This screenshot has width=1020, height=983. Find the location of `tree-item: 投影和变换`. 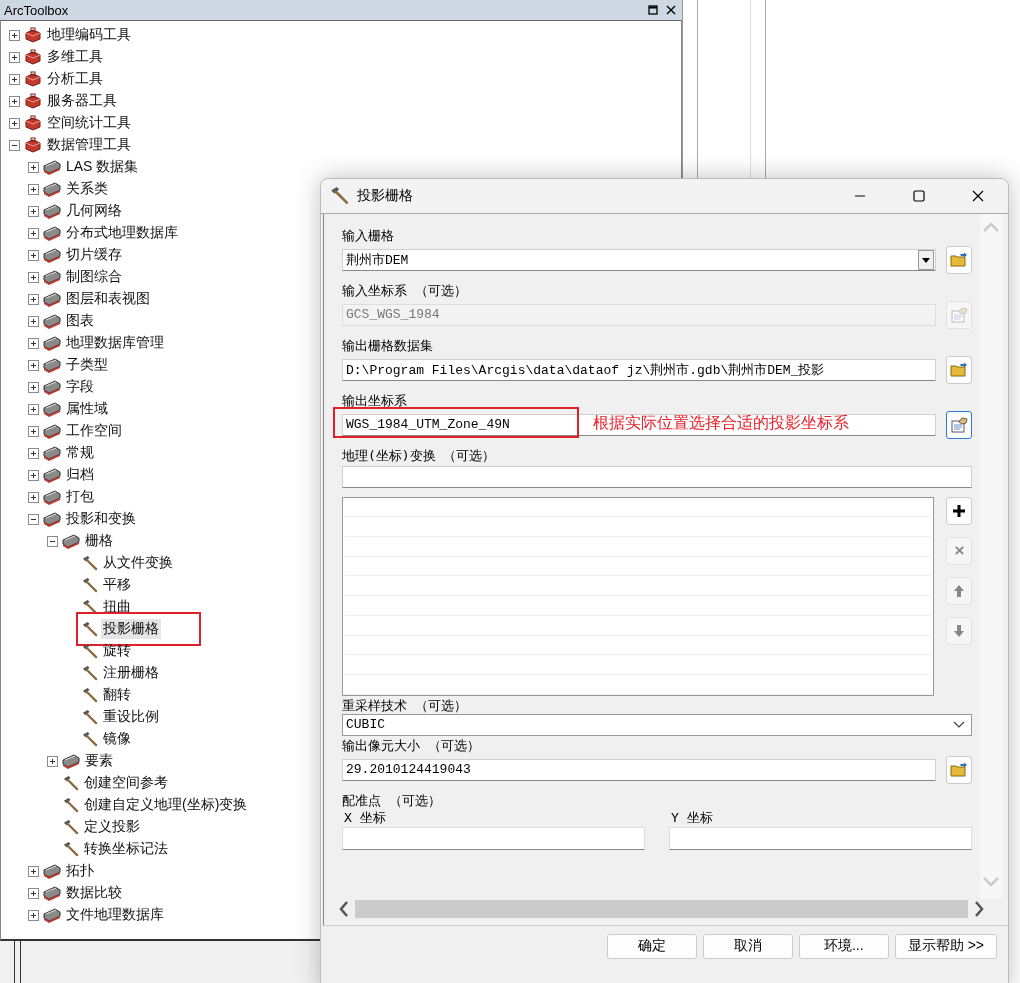

tree-item: 投影和变换 is located at coordinates (101, 519).